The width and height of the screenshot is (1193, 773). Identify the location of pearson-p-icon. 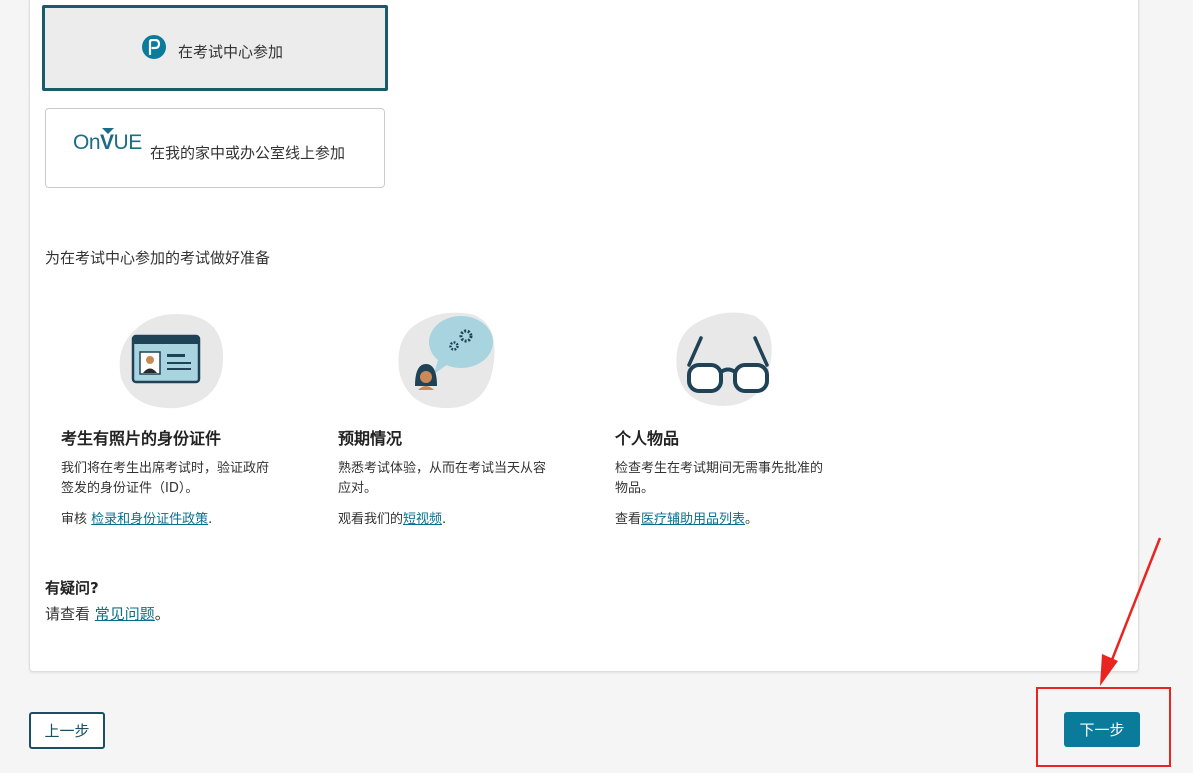
(154, 47).